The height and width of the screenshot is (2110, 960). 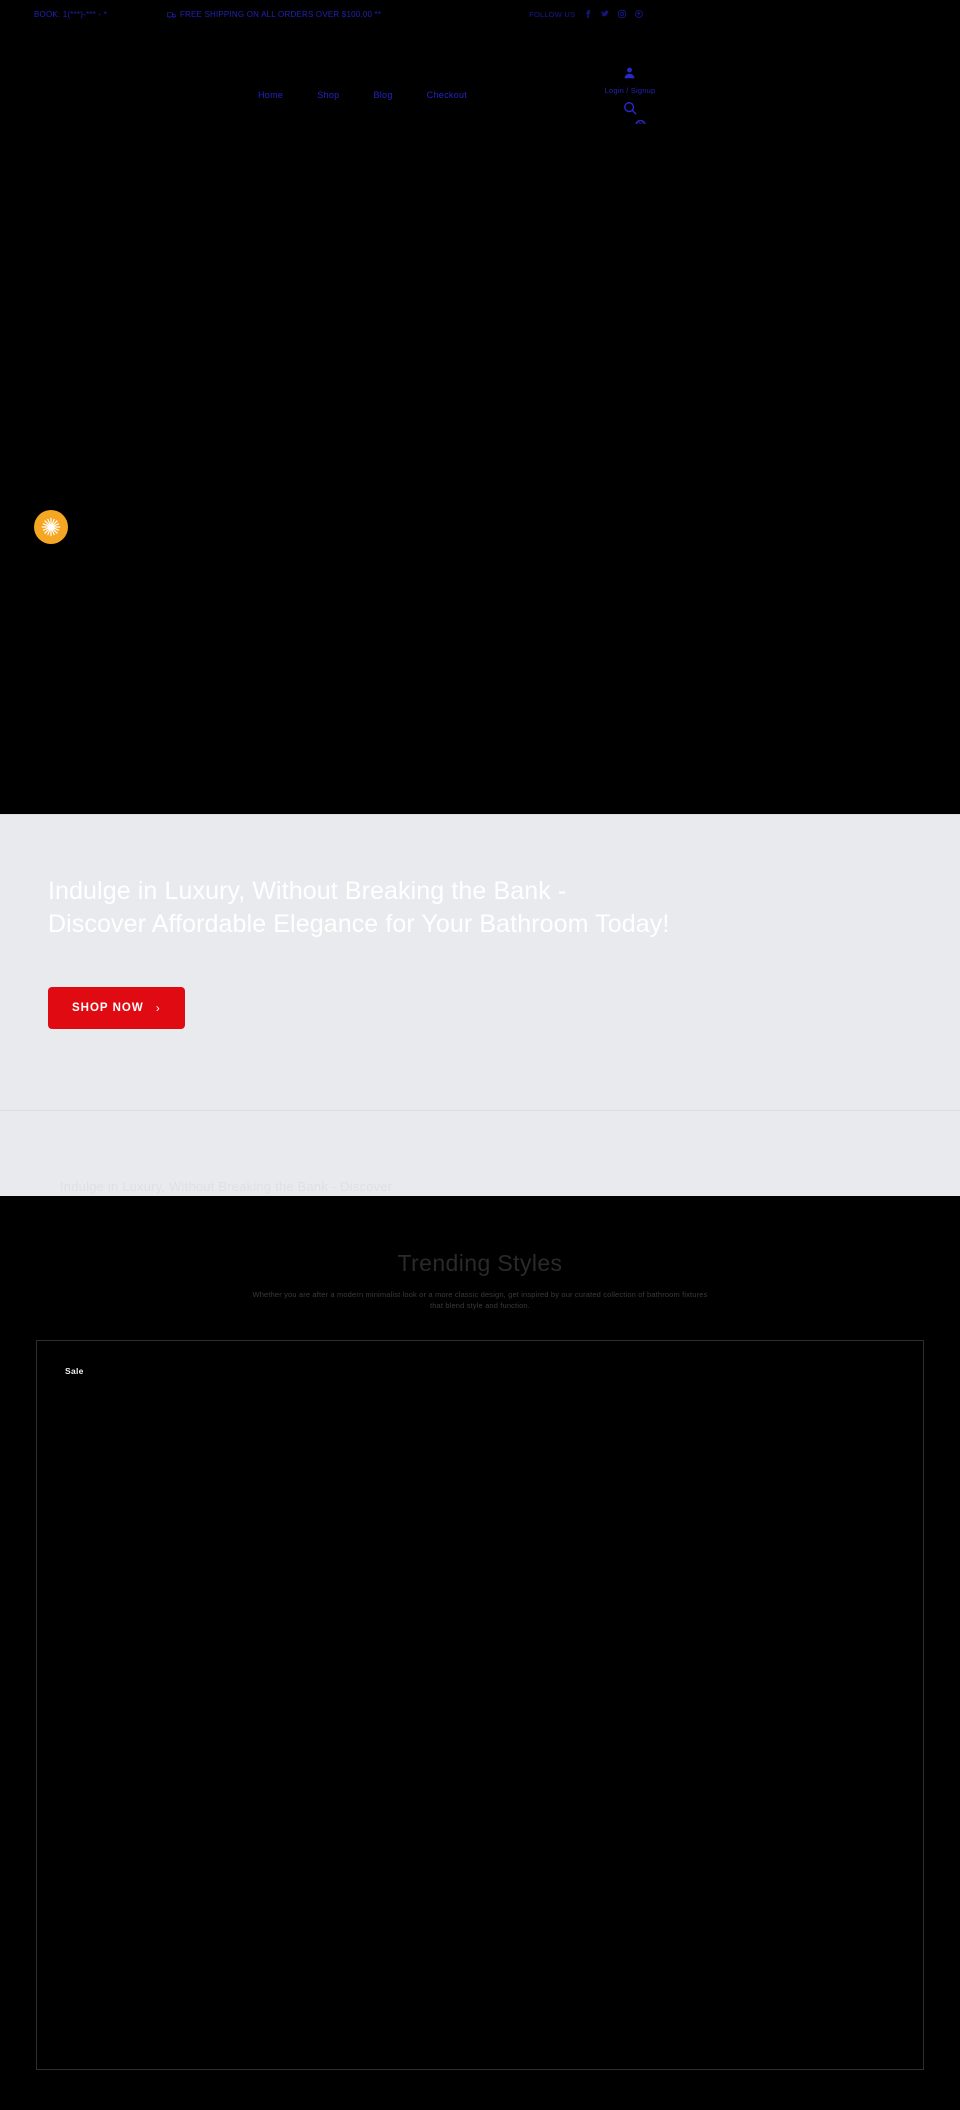 I want to click on account-label: Login / Signup, so click(x=630, y=90).